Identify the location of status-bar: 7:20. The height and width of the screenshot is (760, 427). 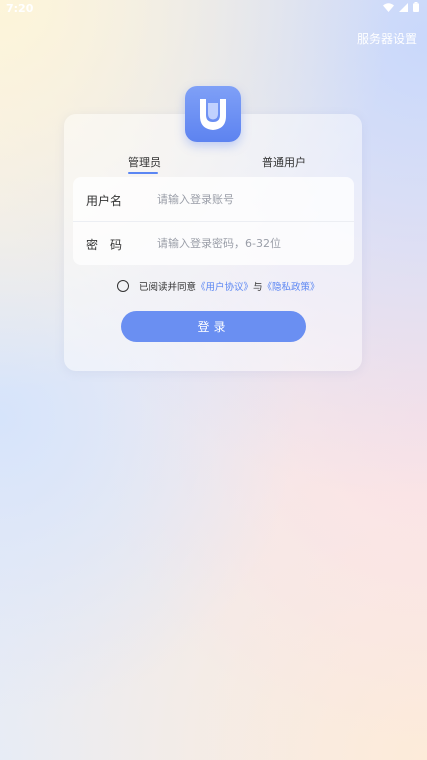
(213, 9).